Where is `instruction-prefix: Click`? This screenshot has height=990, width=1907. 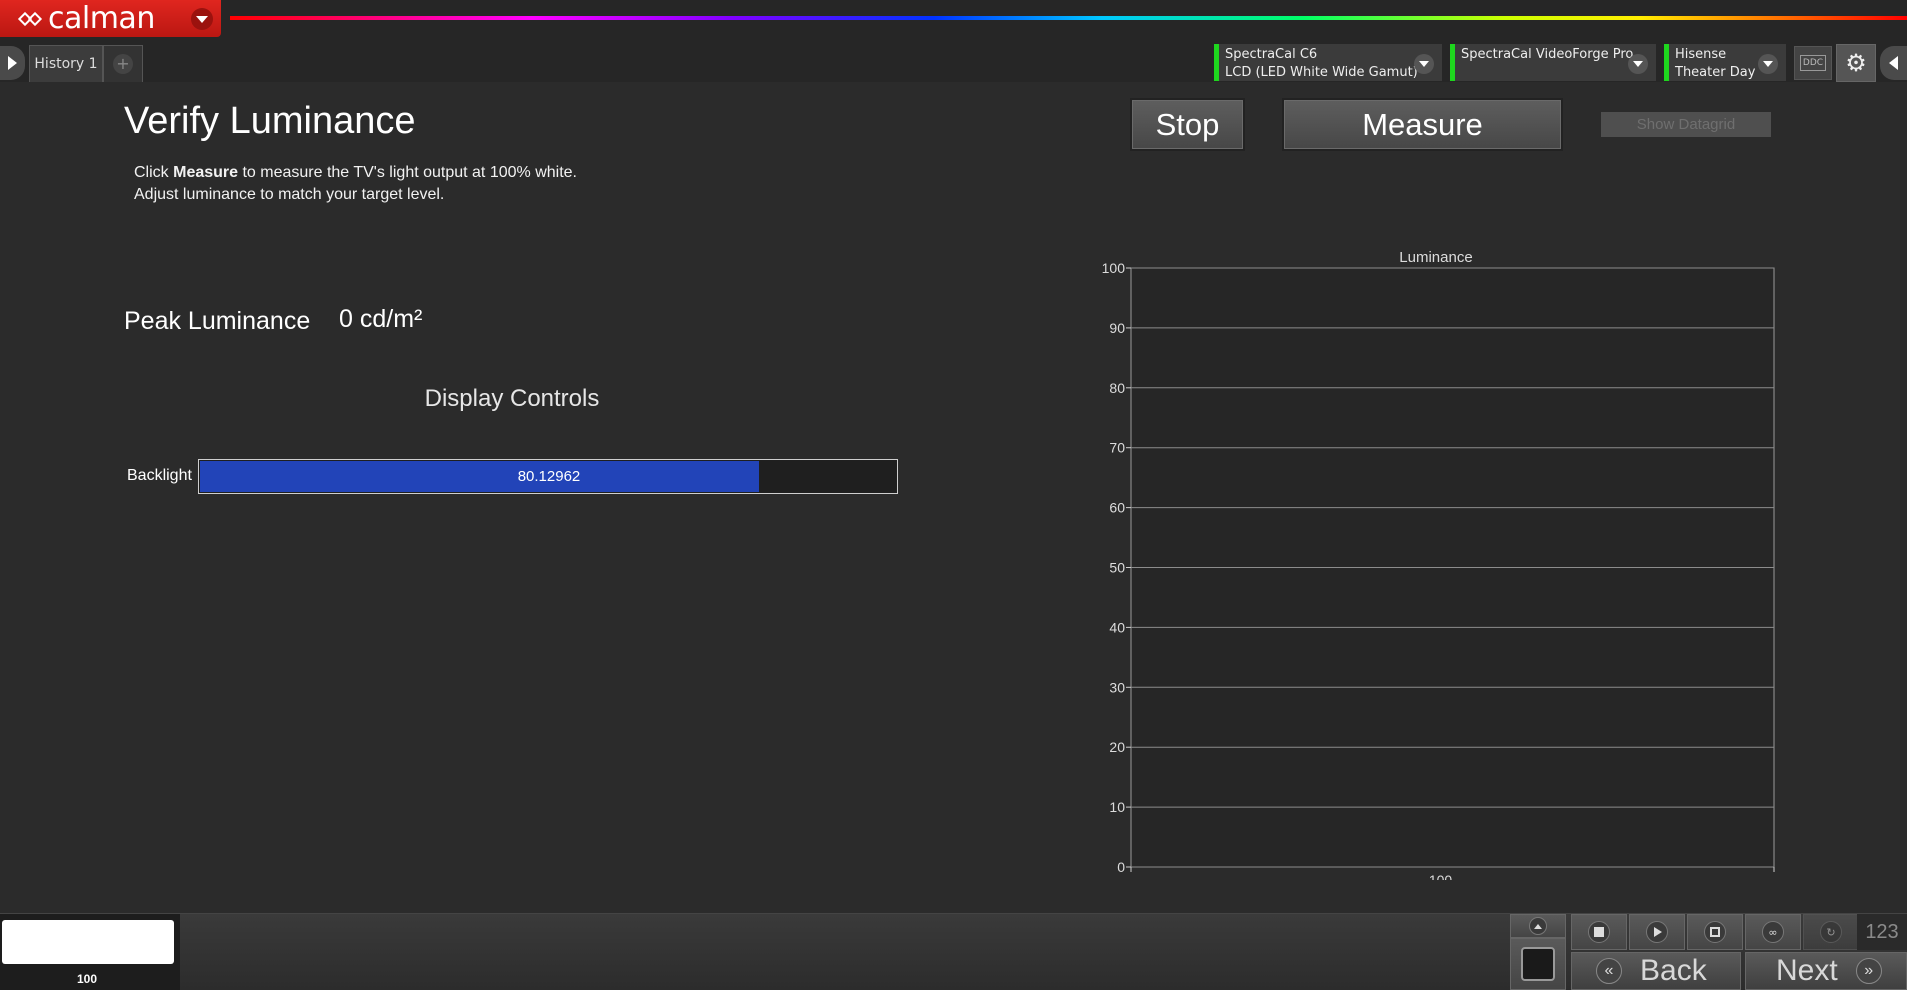
instruction-prefix: Click is located at coordinates (154, 172).